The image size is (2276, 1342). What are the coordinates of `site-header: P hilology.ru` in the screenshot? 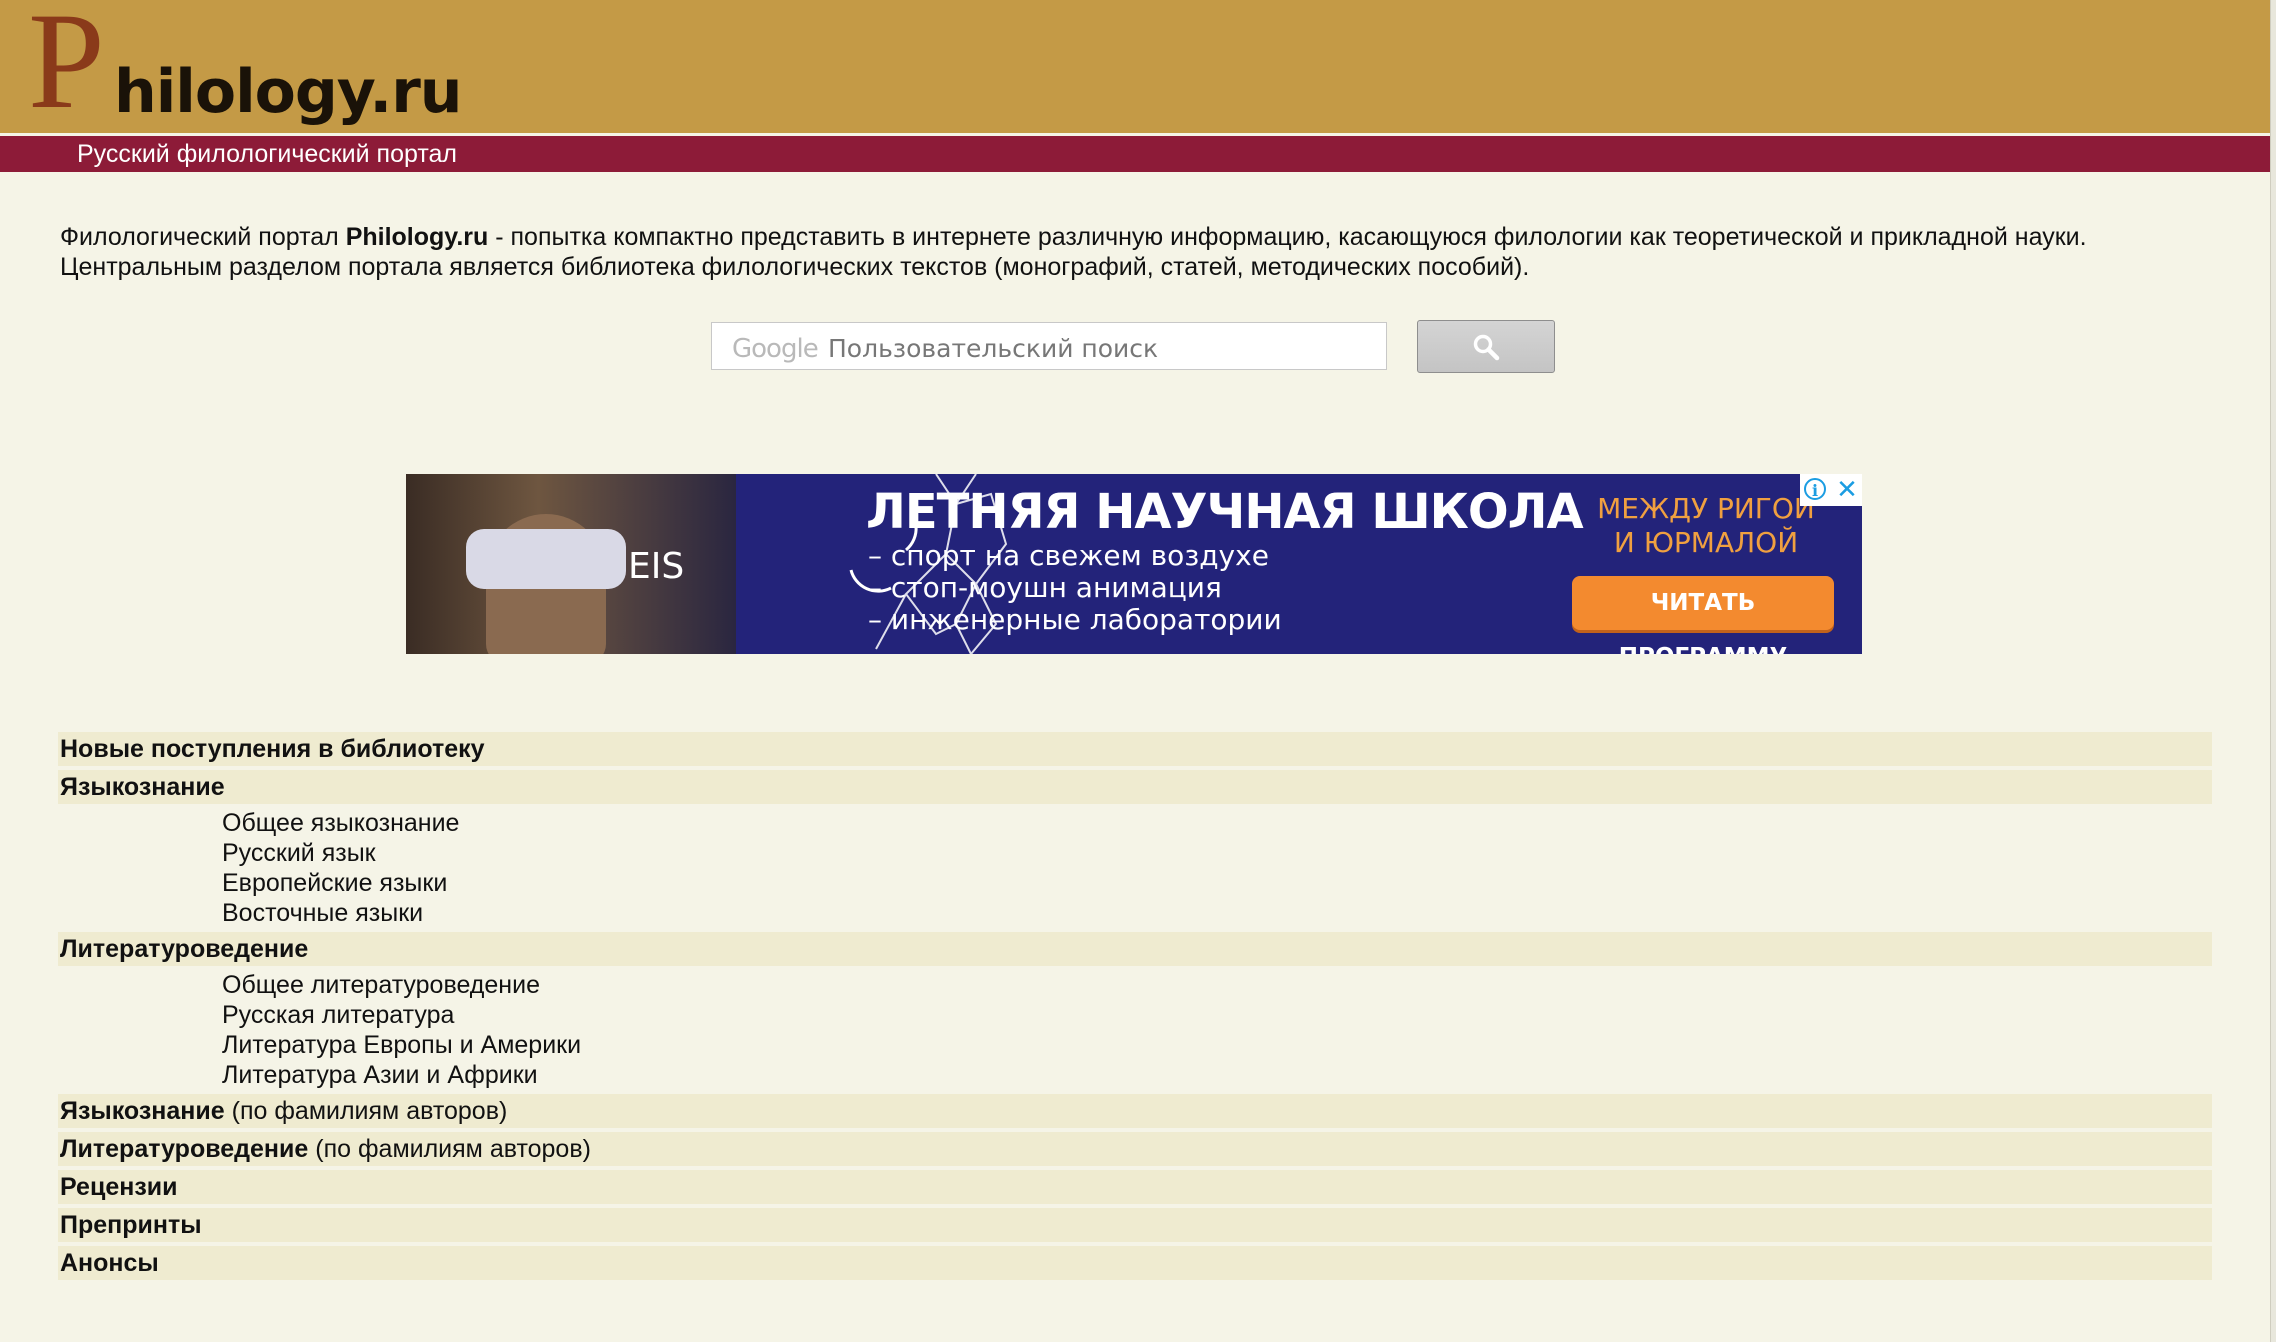 It's located at (1135, 66).